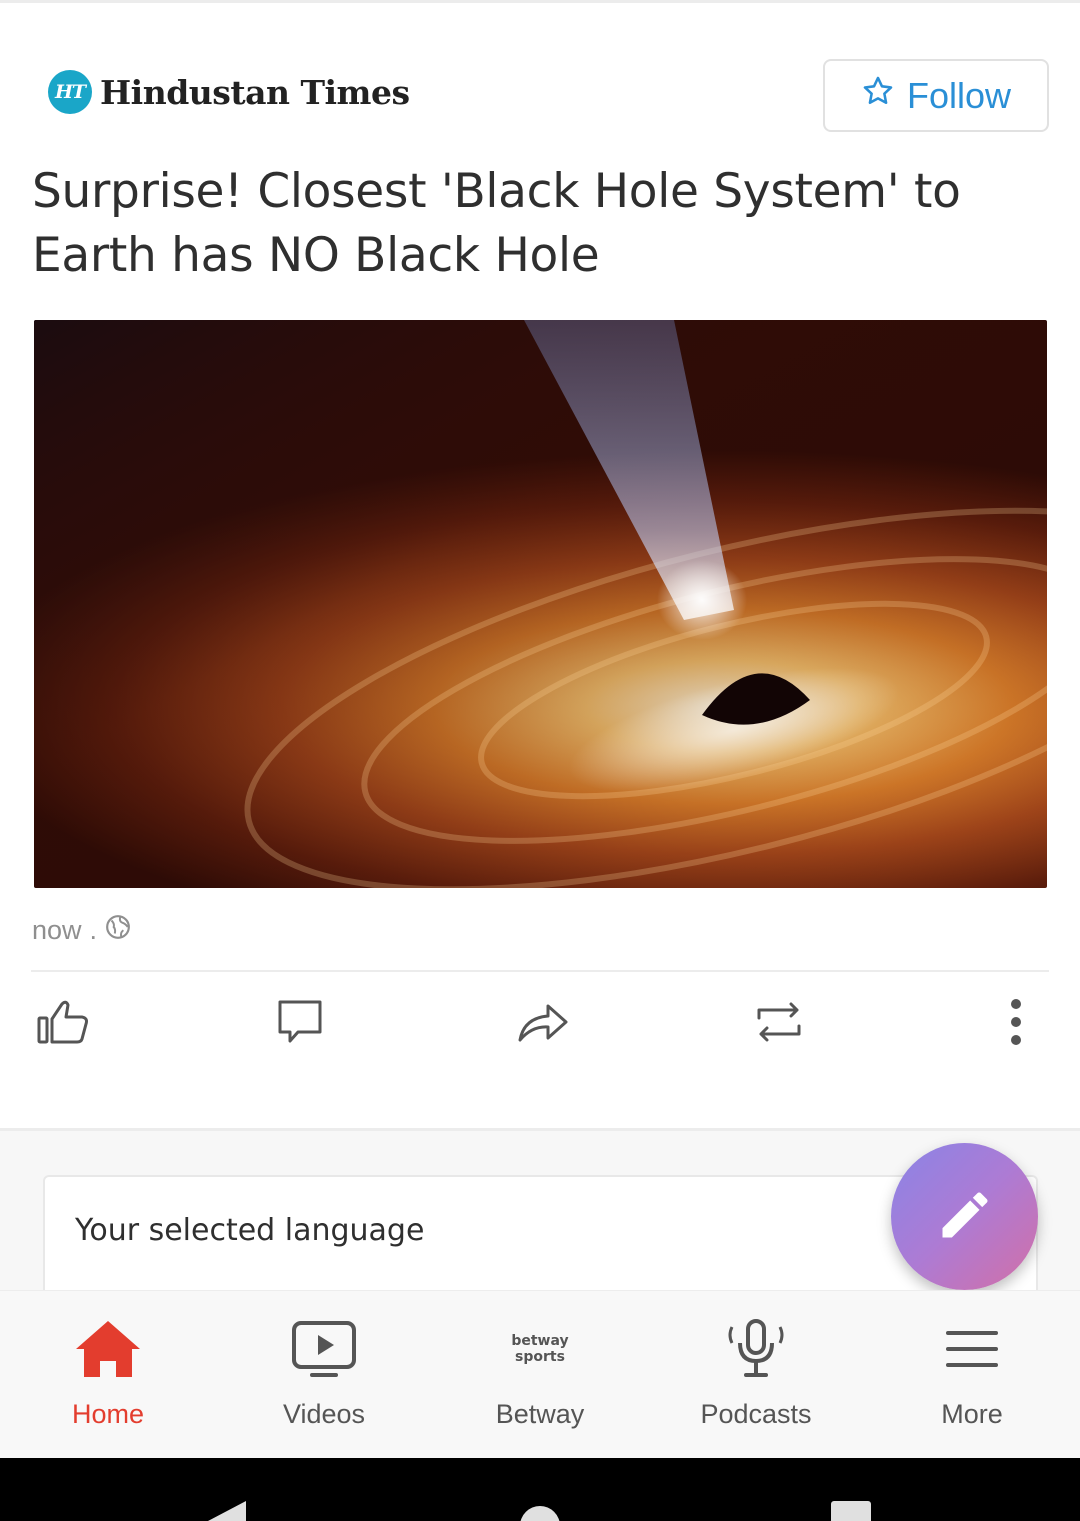 This screenshot has width=1080, height=1521. What do you see at coordinates (540, 1489) in the screenshot?
I see `system-navigation-bar` at bounding box center [540, 1489].